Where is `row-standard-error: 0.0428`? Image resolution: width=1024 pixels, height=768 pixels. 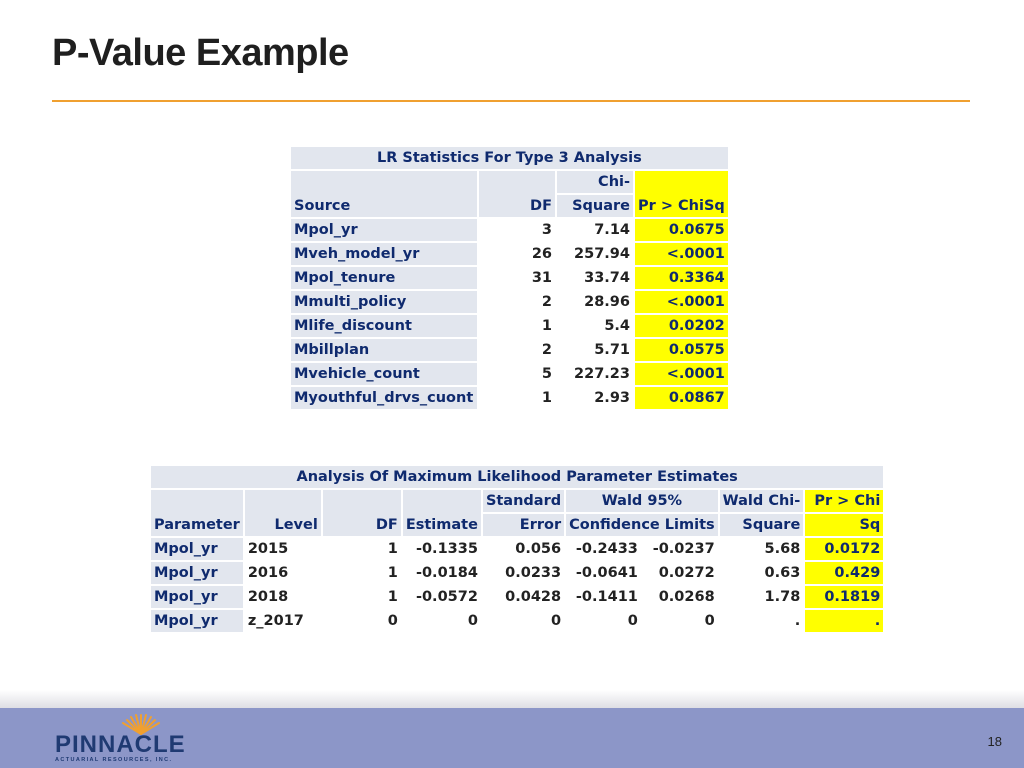
row-standard-error: 0.0428 is located at coordinates (523, 597).